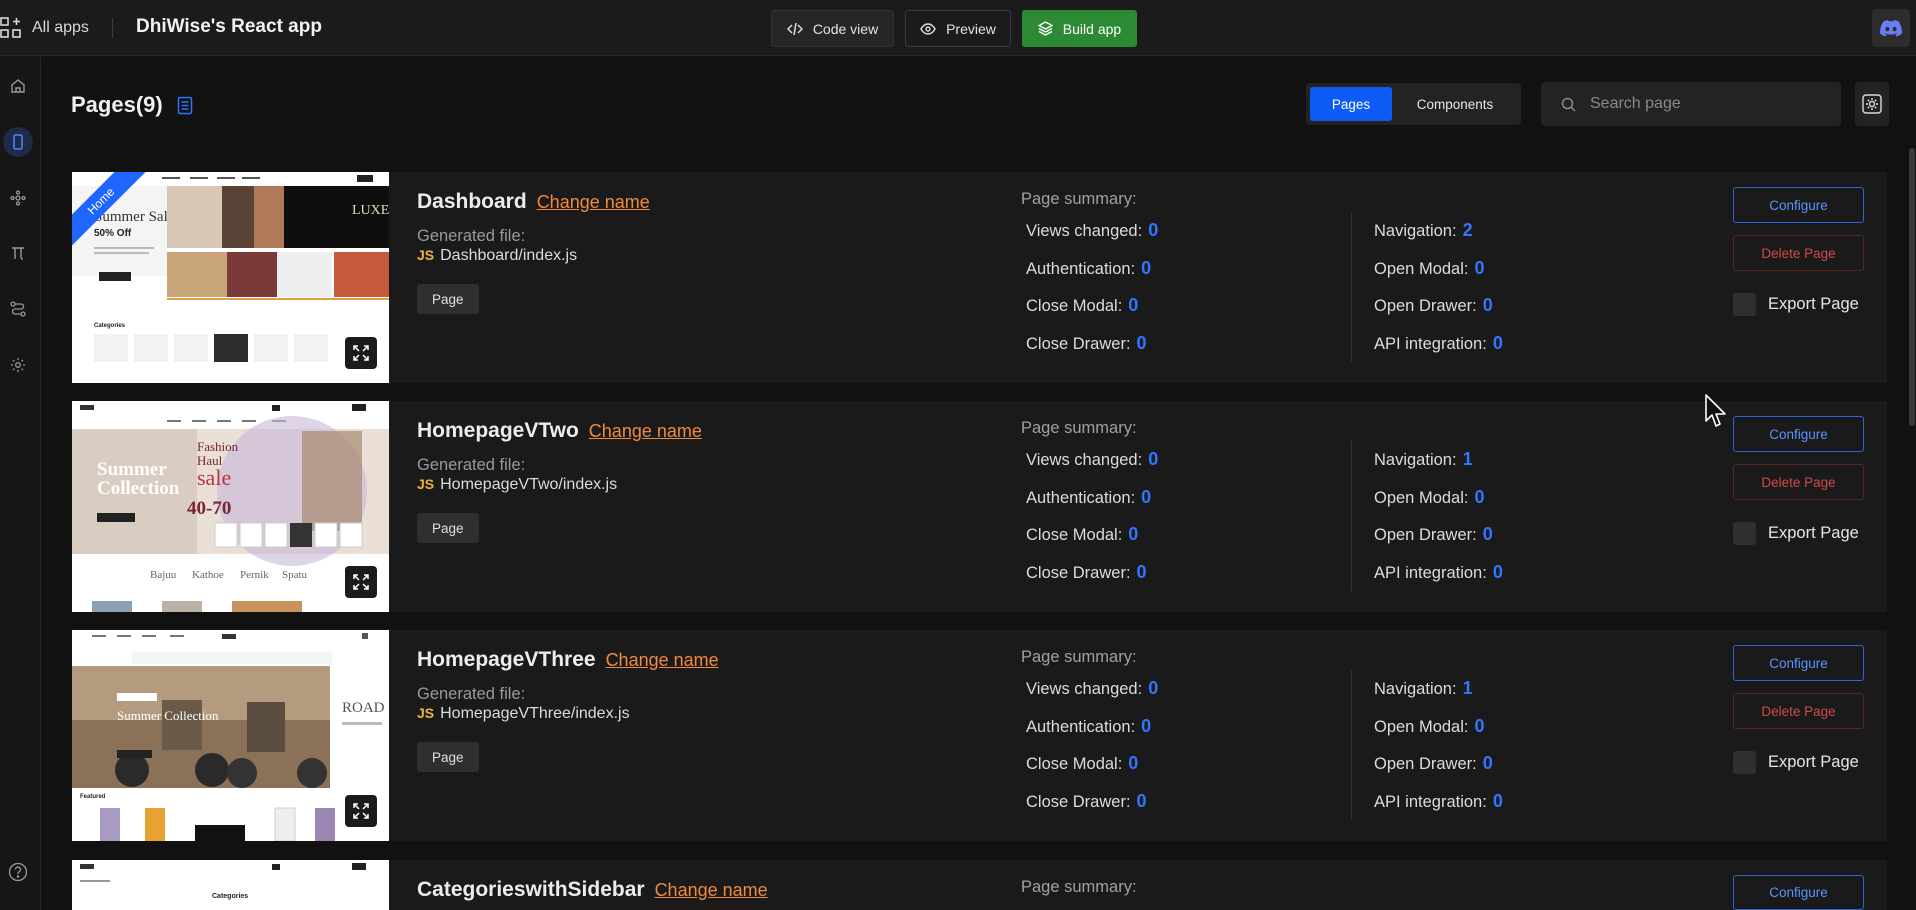 The image size is (1916, 910). What do you see at coordinates (971, 28) in the screenshot?
I see `preview-label: Preview` at bounding box center [971, 28].